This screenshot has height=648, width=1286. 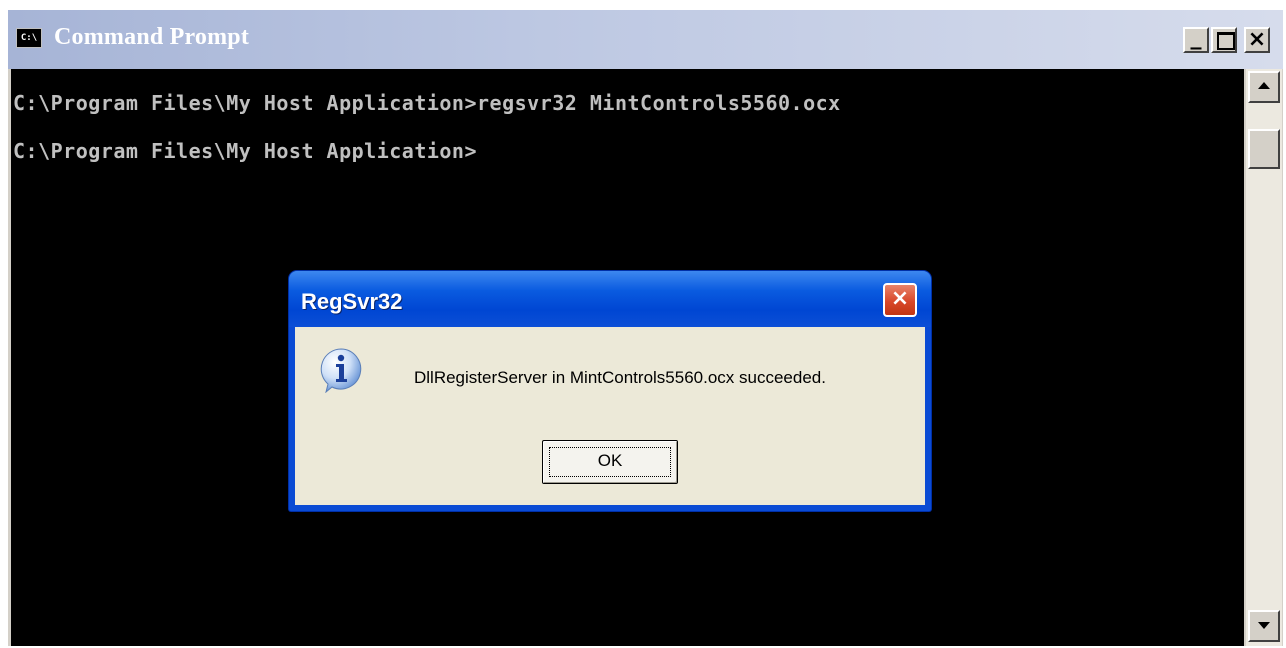 What do you see at coordinates (1264, 357) in the screenshot?
I see `vertical-scrollbar` at bounding box center [1264, 357].